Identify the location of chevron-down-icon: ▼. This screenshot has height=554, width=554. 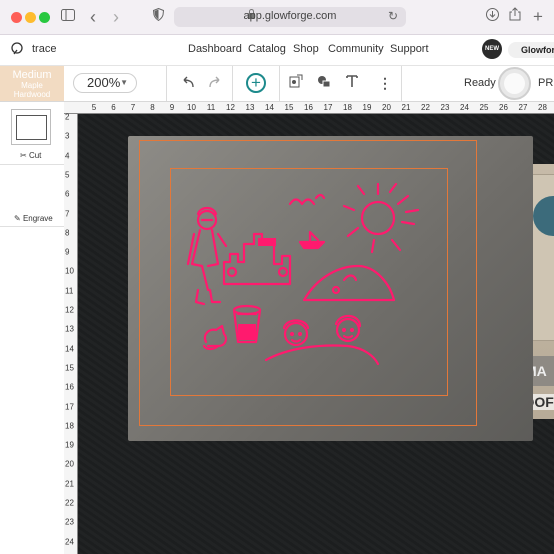
(124, 82).